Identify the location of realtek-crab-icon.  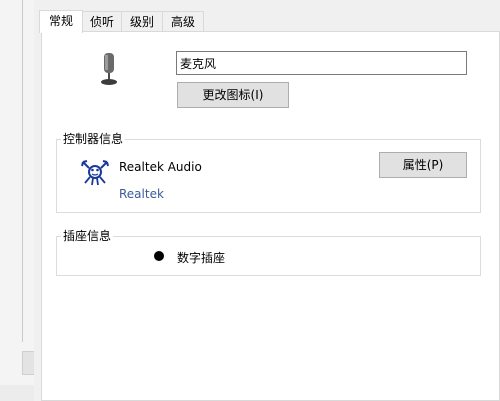
(95, 173).